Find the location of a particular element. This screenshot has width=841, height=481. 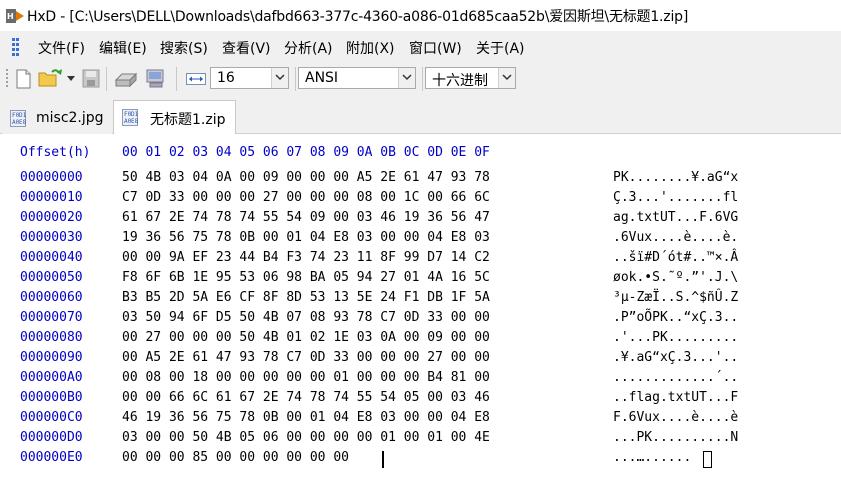

toolbar: 16 ANSI 十六进制 is located at coordinates (420, 79).